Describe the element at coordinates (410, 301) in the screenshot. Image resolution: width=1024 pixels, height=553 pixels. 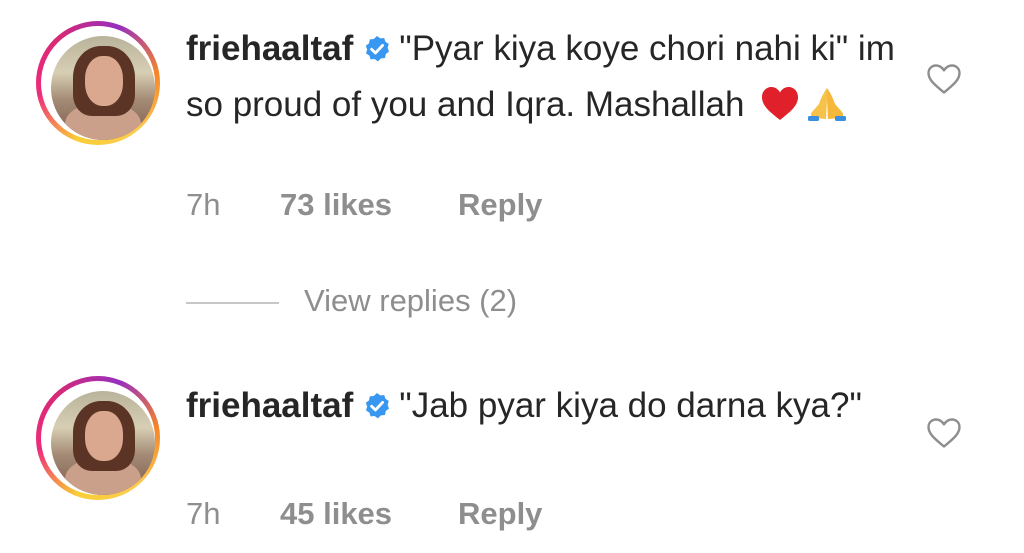
I see `view-replies-label: View replies (2)` at that location.